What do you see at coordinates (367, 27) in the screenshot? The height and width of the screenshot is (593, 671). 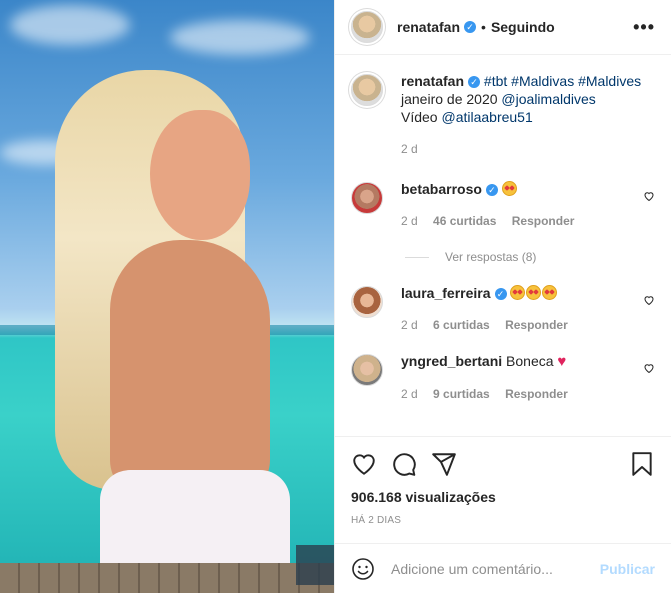 I see `author-avatar` at bounding box center [367, 27].